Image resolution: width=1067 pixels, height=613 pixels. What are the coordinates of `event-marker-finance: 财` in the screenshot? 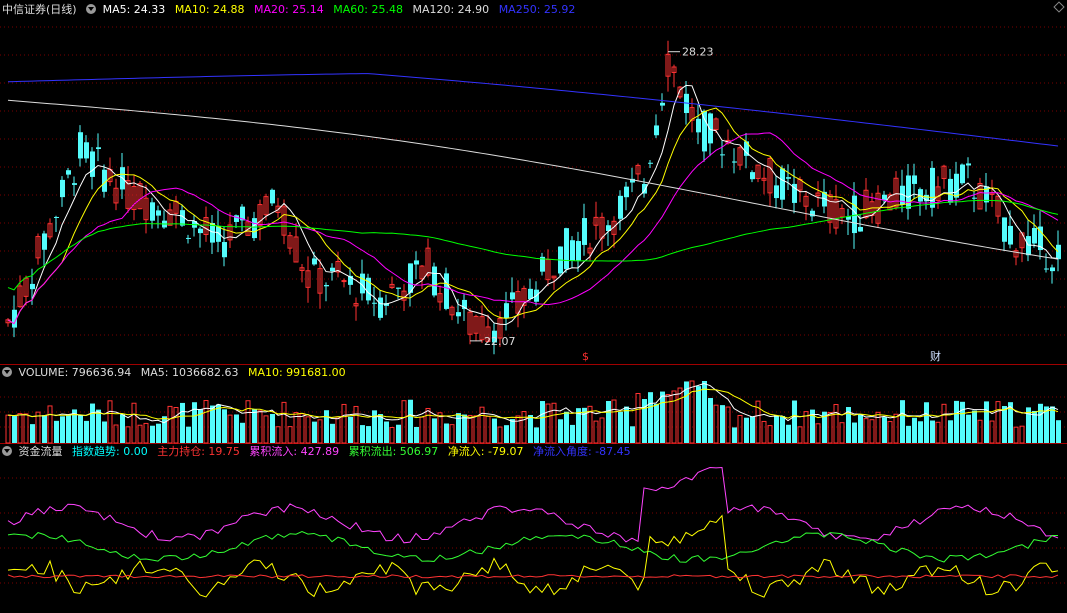 It's located at (935, 356).